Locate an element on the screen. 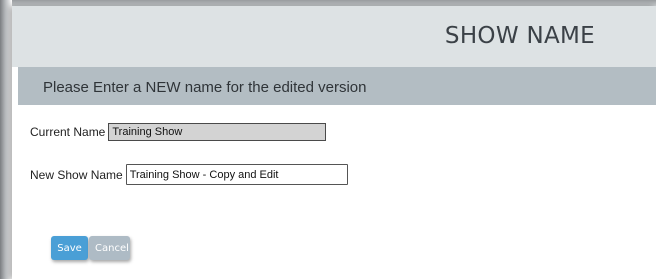  cancel-button: Cancel is located at coordinates (109, 248).